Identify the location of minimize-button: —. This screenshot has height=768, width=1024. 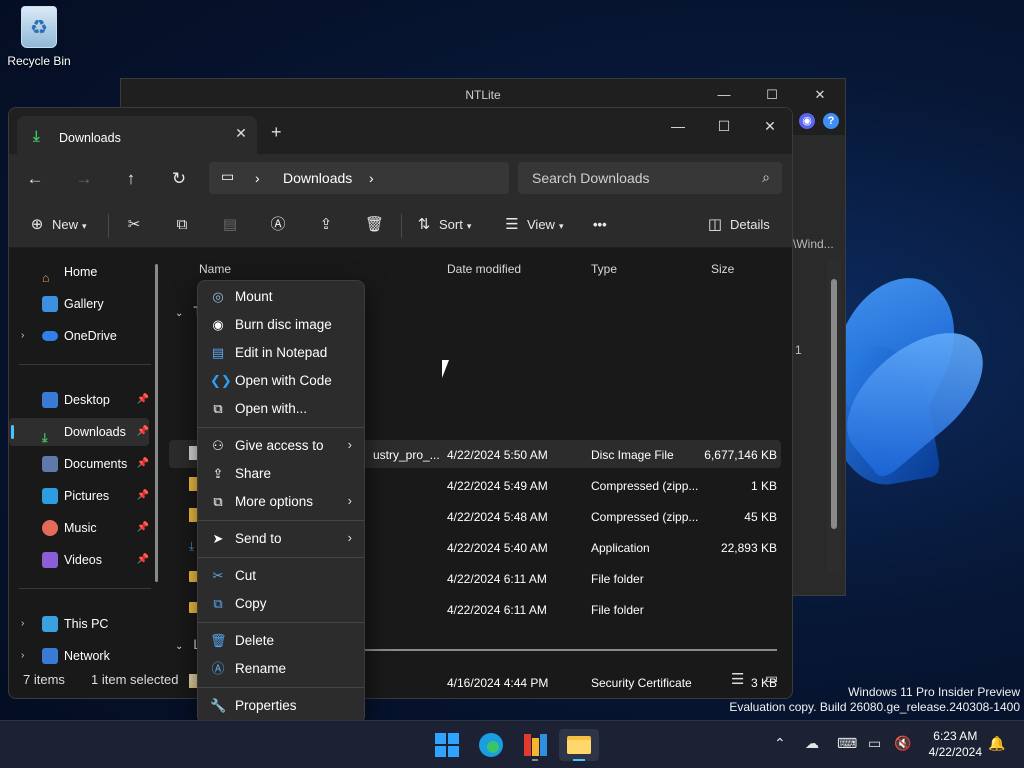
(678, 127).